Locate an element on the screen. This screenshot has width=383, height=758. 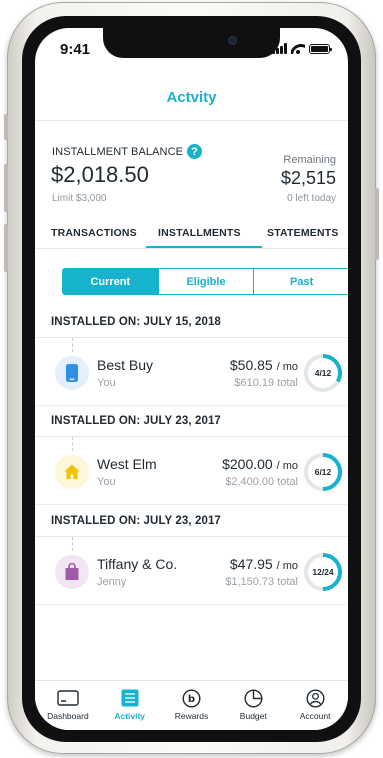
card-icon is located at coordinates (68, 698).